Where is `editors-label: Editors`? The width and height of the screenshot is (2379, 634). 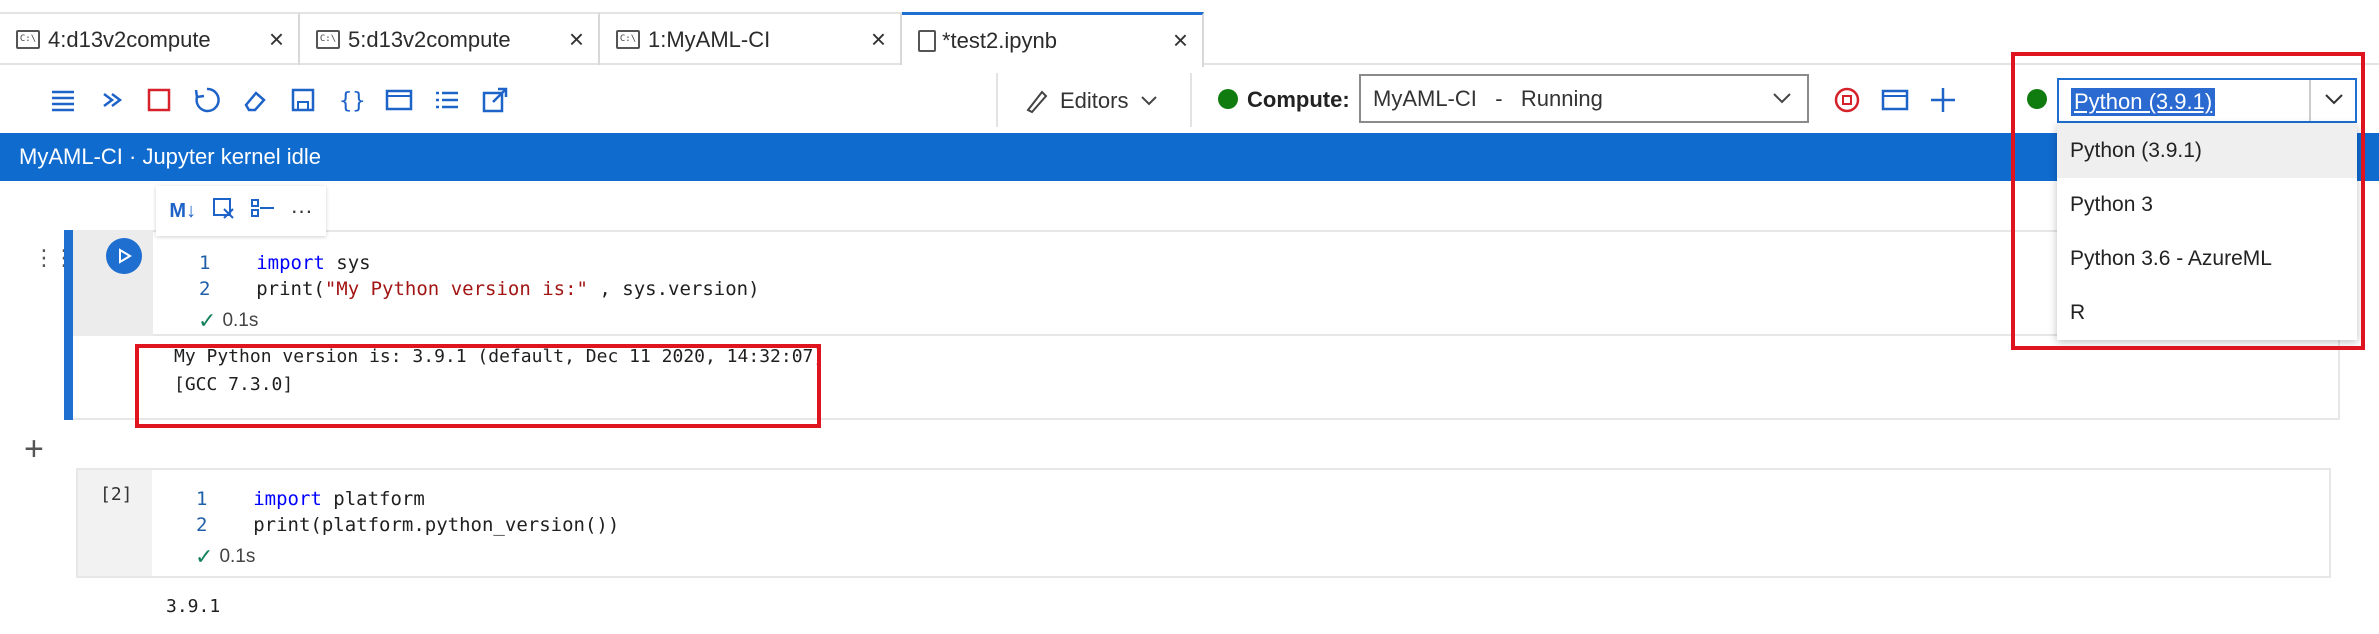 editors-label: Editors is located at coordinates (1094, 100).